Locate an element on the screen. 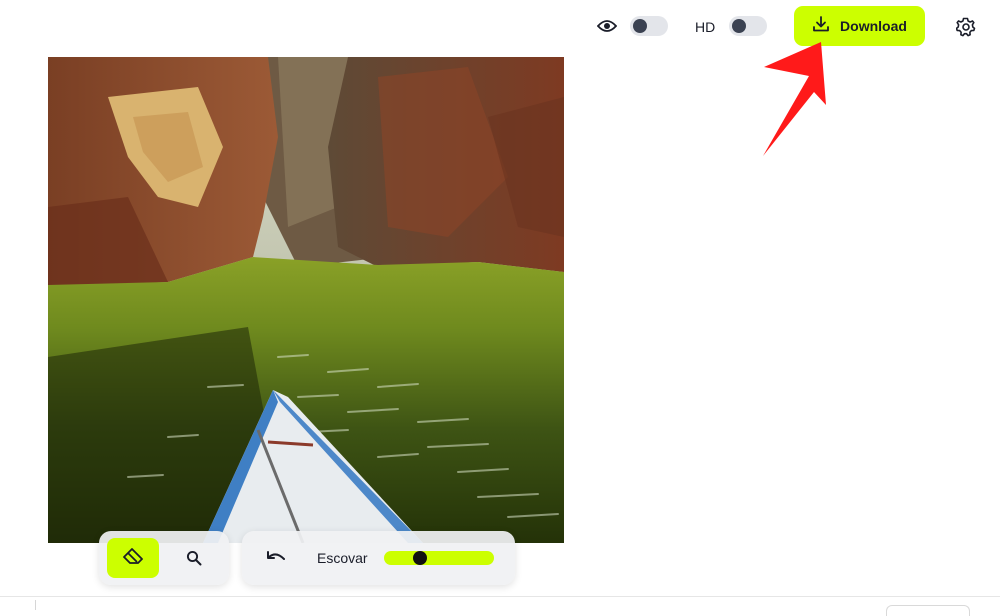  eraser-icon is located at coordinates (133, 558).